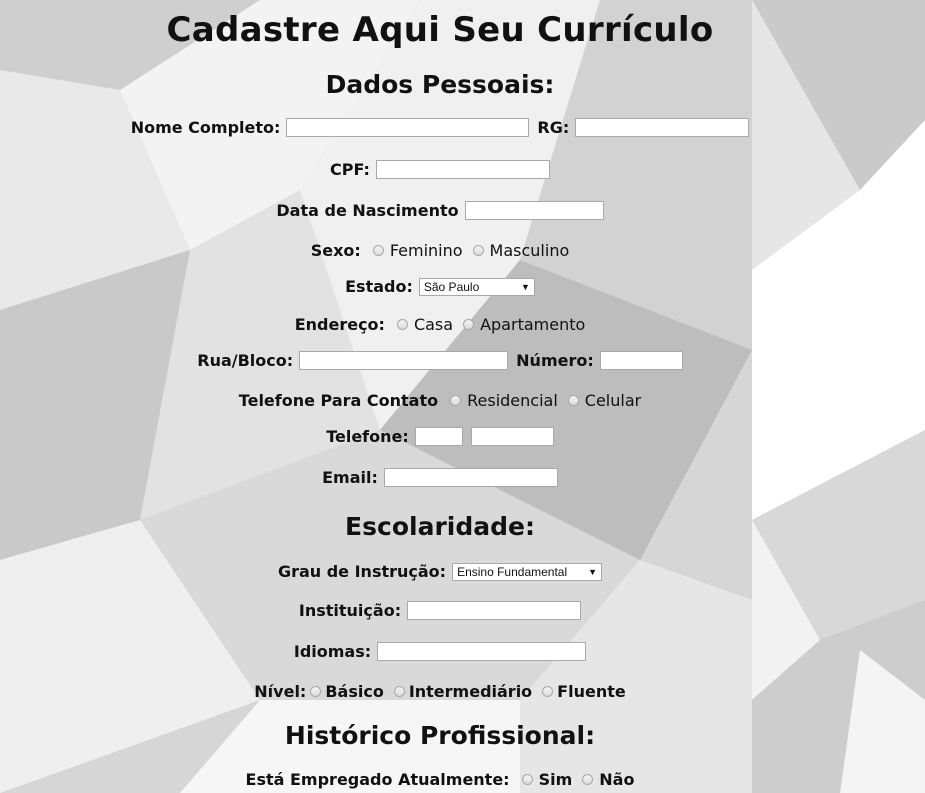 Image resolution: width=925 pixels, height=793 pixels. I want to click on estado-select: São Paulo ▼, so click(476, 286).